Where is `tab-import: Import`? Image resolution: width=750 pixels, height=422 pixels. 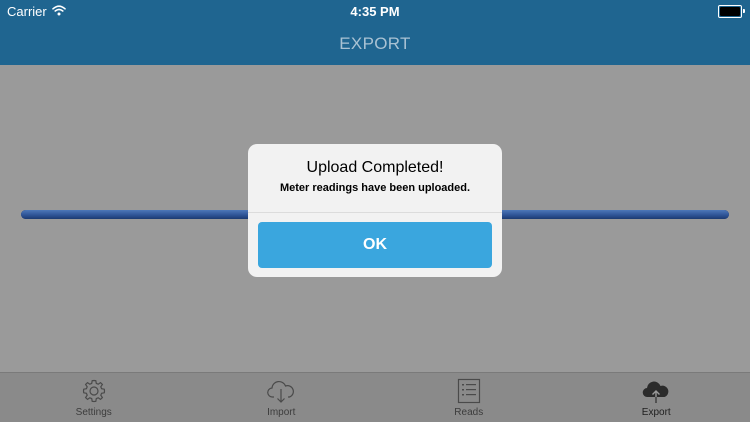 tab-import: Import is located at coordinates (282, 397).